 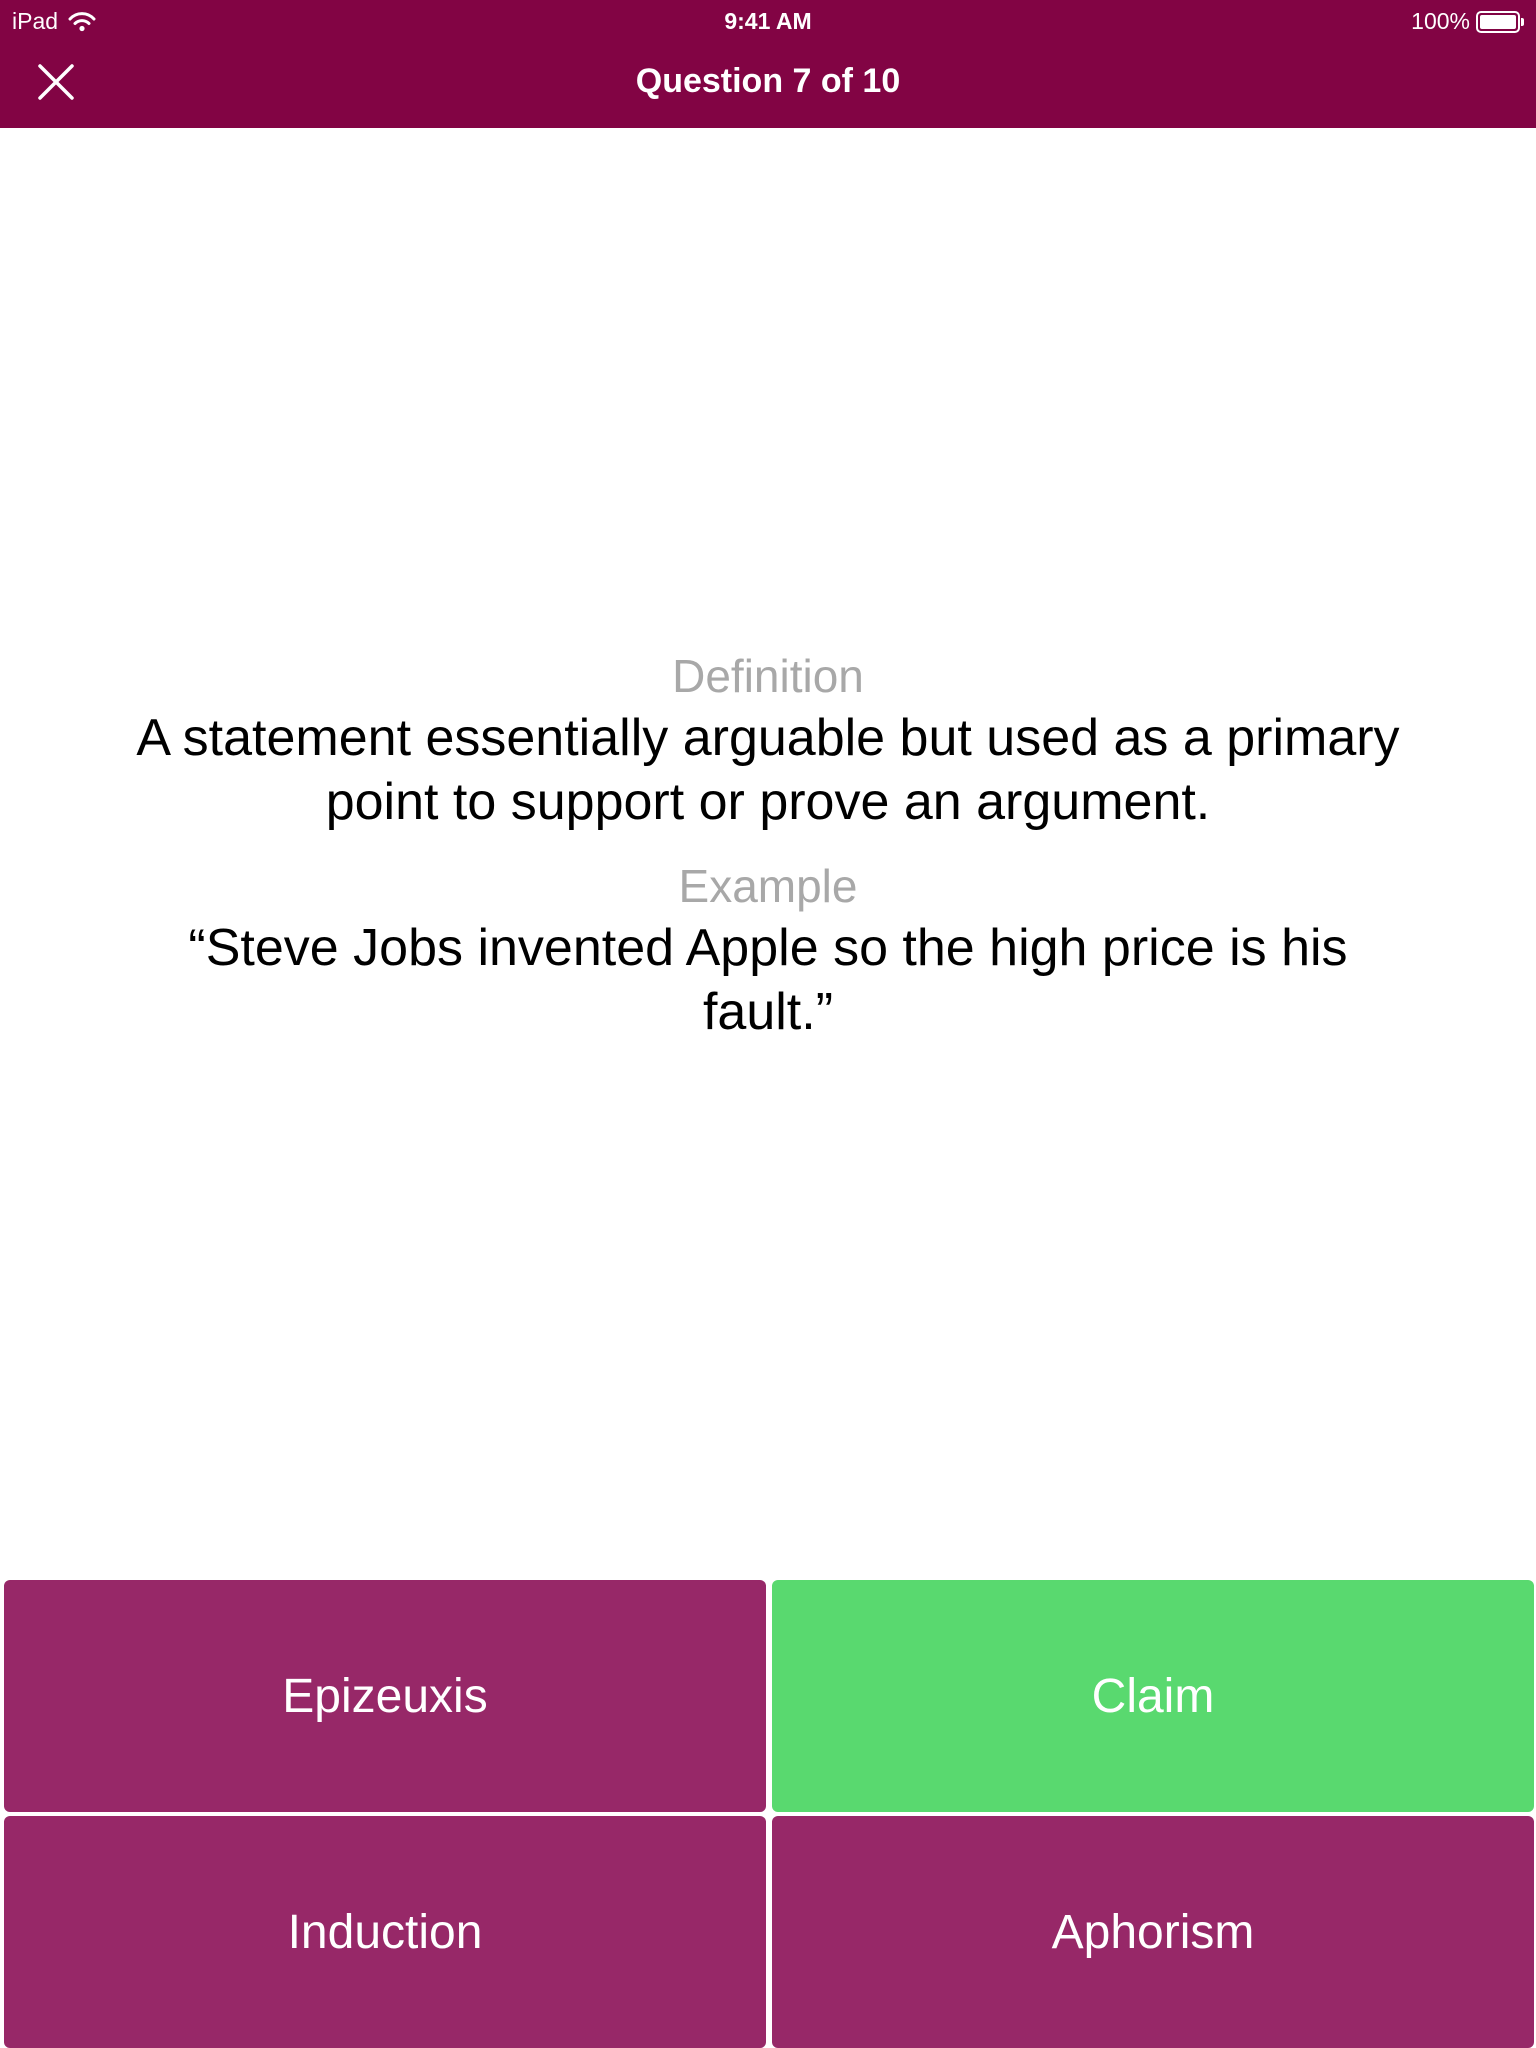 I want to click on answer-button-epizeuxis: Epizeuxis, so click(x=385, y=1696).